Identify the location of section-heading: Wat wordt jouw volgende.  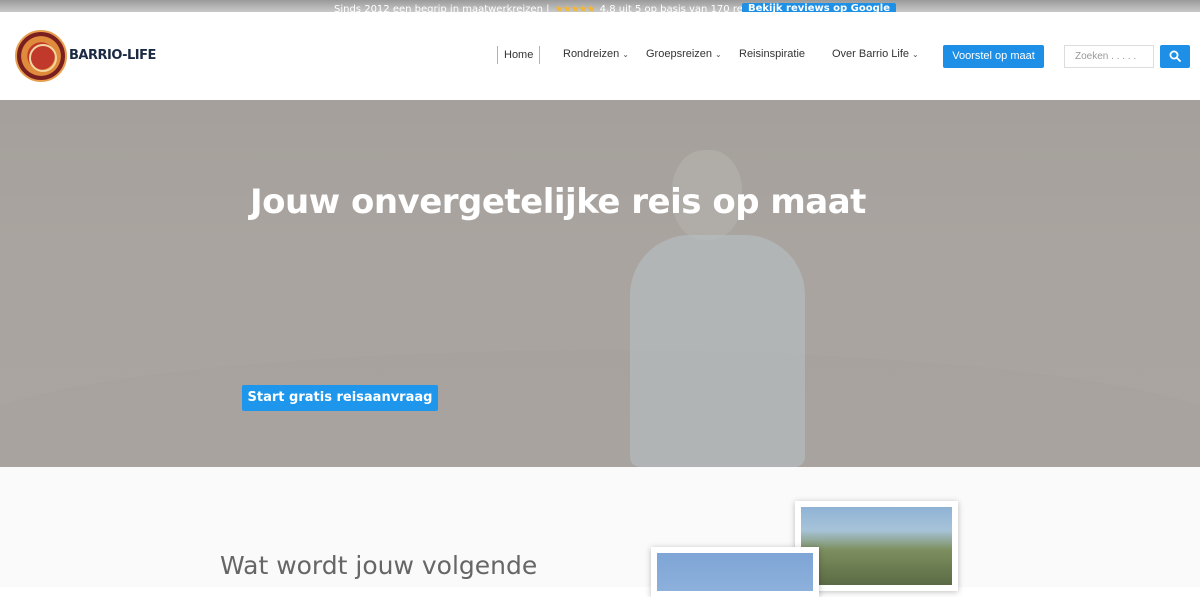
(379, 565).